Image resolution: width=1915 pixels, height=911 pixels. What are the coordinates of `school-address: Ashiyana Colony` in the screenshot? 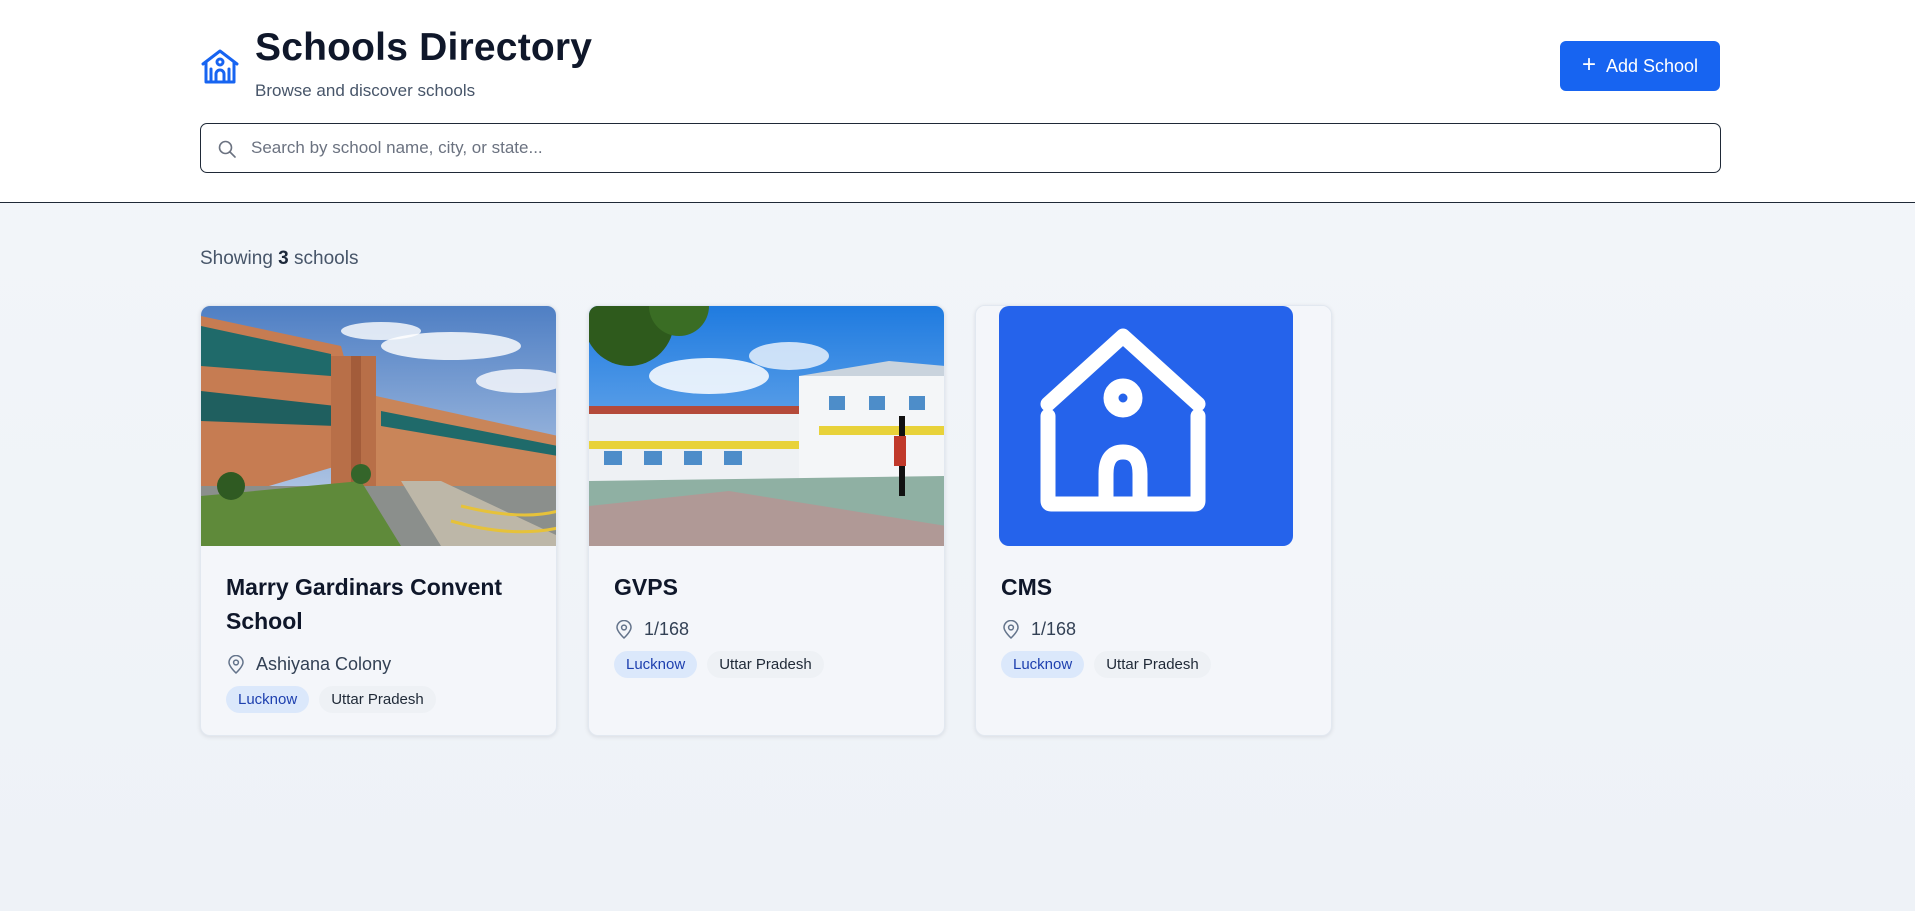 It's located at (308, 664).